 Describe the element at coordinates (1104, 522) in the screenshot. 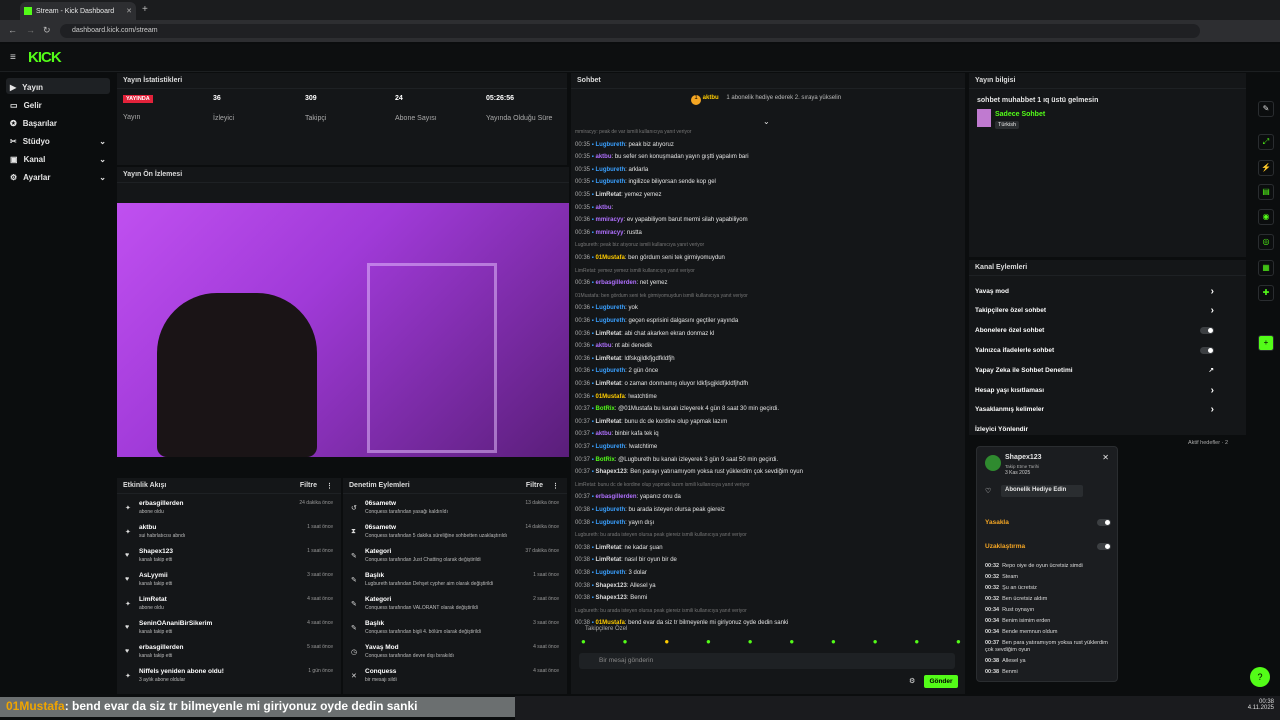

I see `ban-toggle` at that location.